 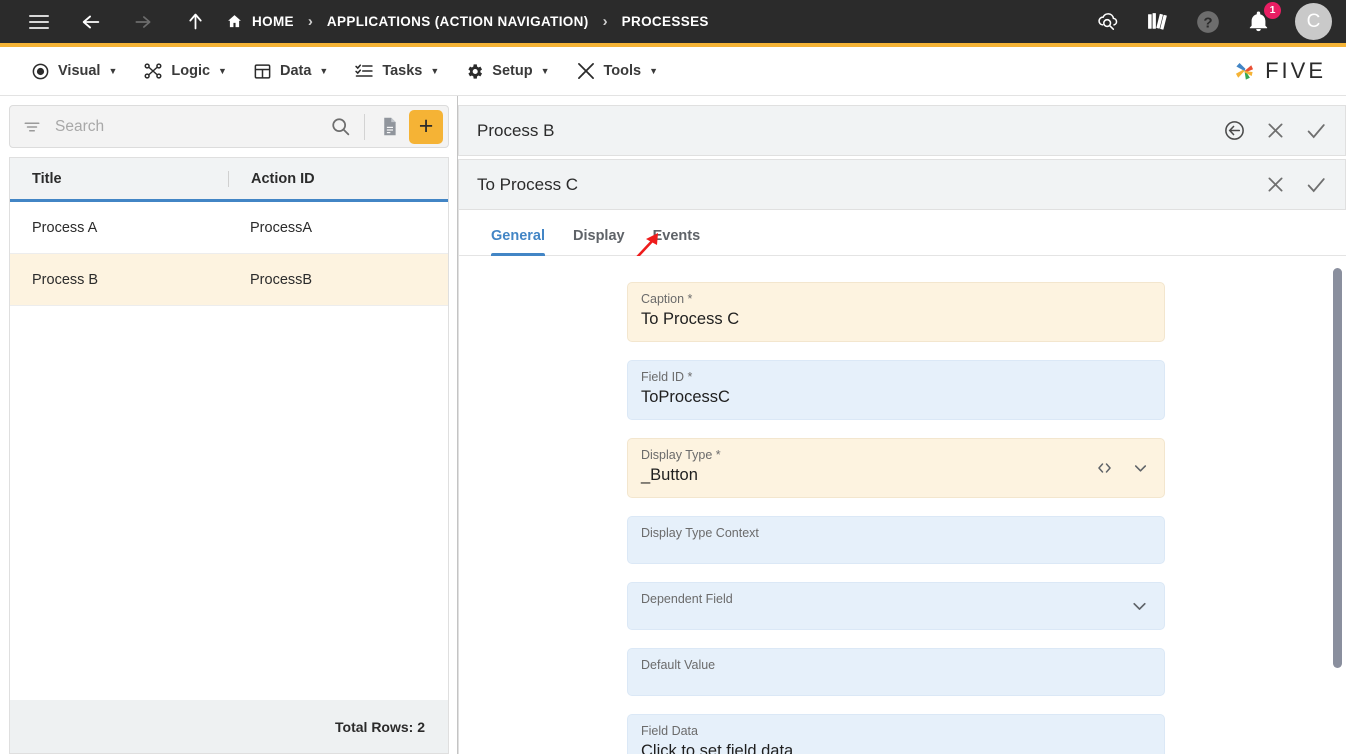 I want to click on tasks-icon, so click(x=364, y=71).